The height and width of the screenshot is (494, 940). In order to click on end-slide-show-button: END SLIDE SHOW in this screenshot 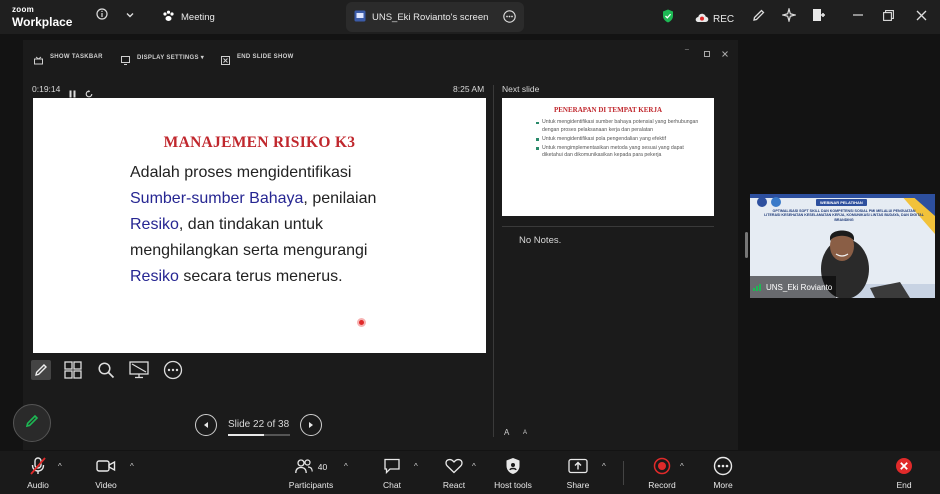, I will do `click(265, 57)`.